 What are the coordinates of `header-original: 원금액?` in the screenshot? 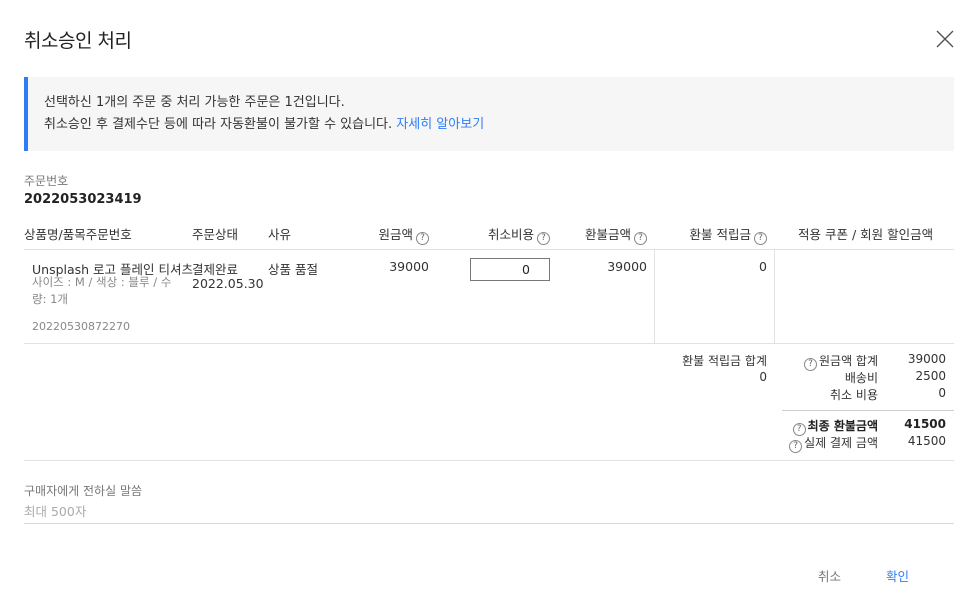 It's located at (384, 234).